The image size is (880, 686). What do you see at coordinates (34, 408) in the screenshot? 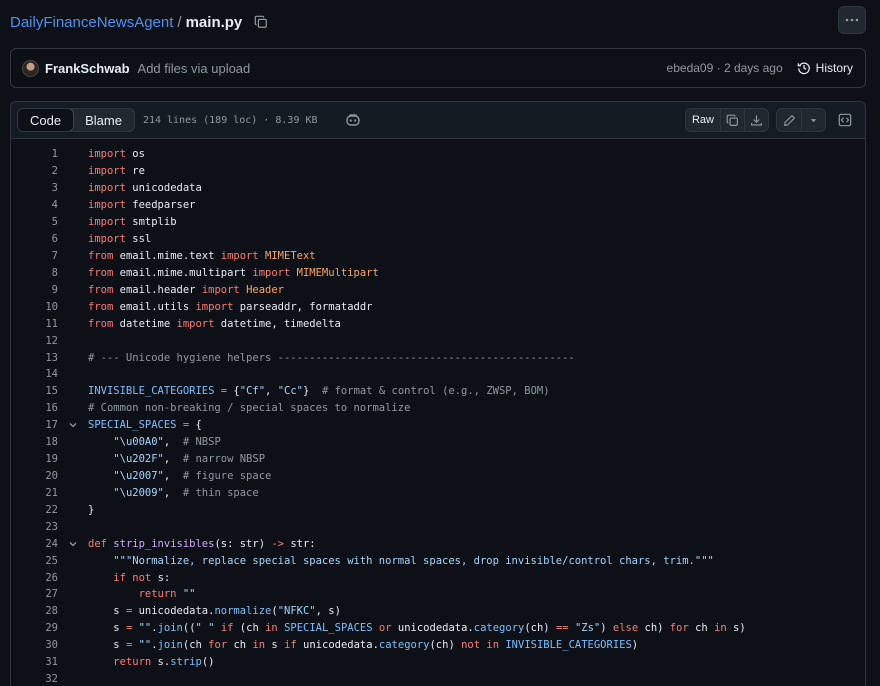
I see `line-number: 16` at bounding box center [34, 408].